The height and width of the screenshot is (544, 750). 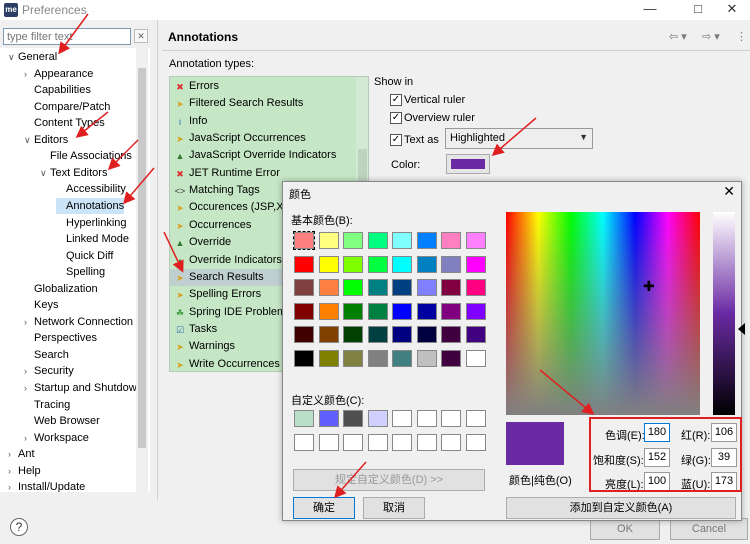 I want to click on tree-item: Content Types, so click(x=64, y=123).